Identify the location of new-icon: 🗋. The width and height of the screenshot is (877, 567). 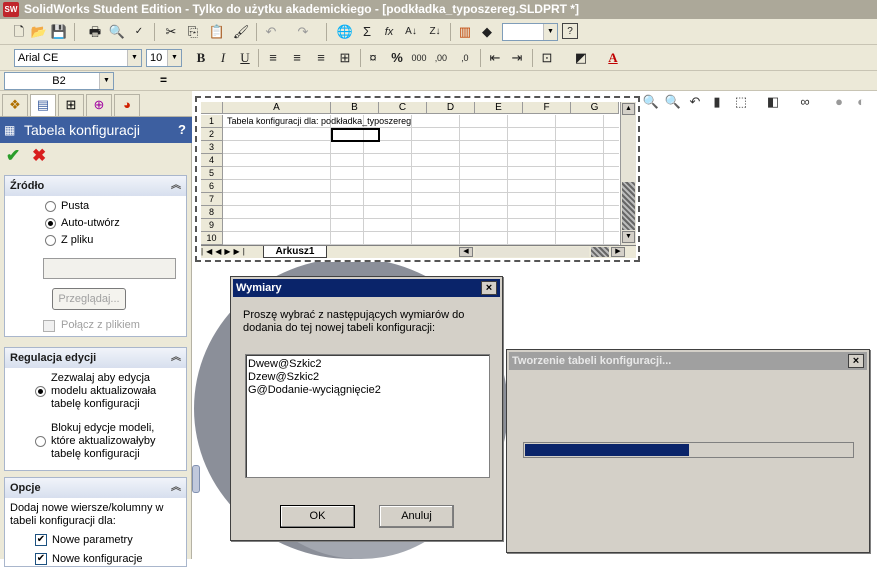
(19, 32).